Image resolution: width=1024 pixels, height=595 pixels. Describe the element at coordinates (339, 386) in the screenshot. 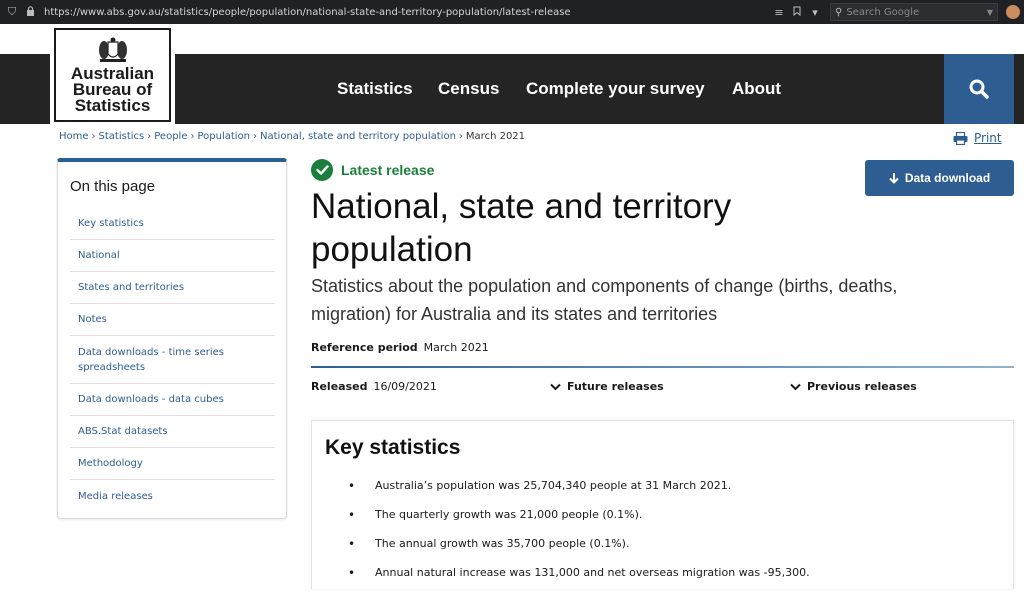

I see `released-label: Released` at that location.